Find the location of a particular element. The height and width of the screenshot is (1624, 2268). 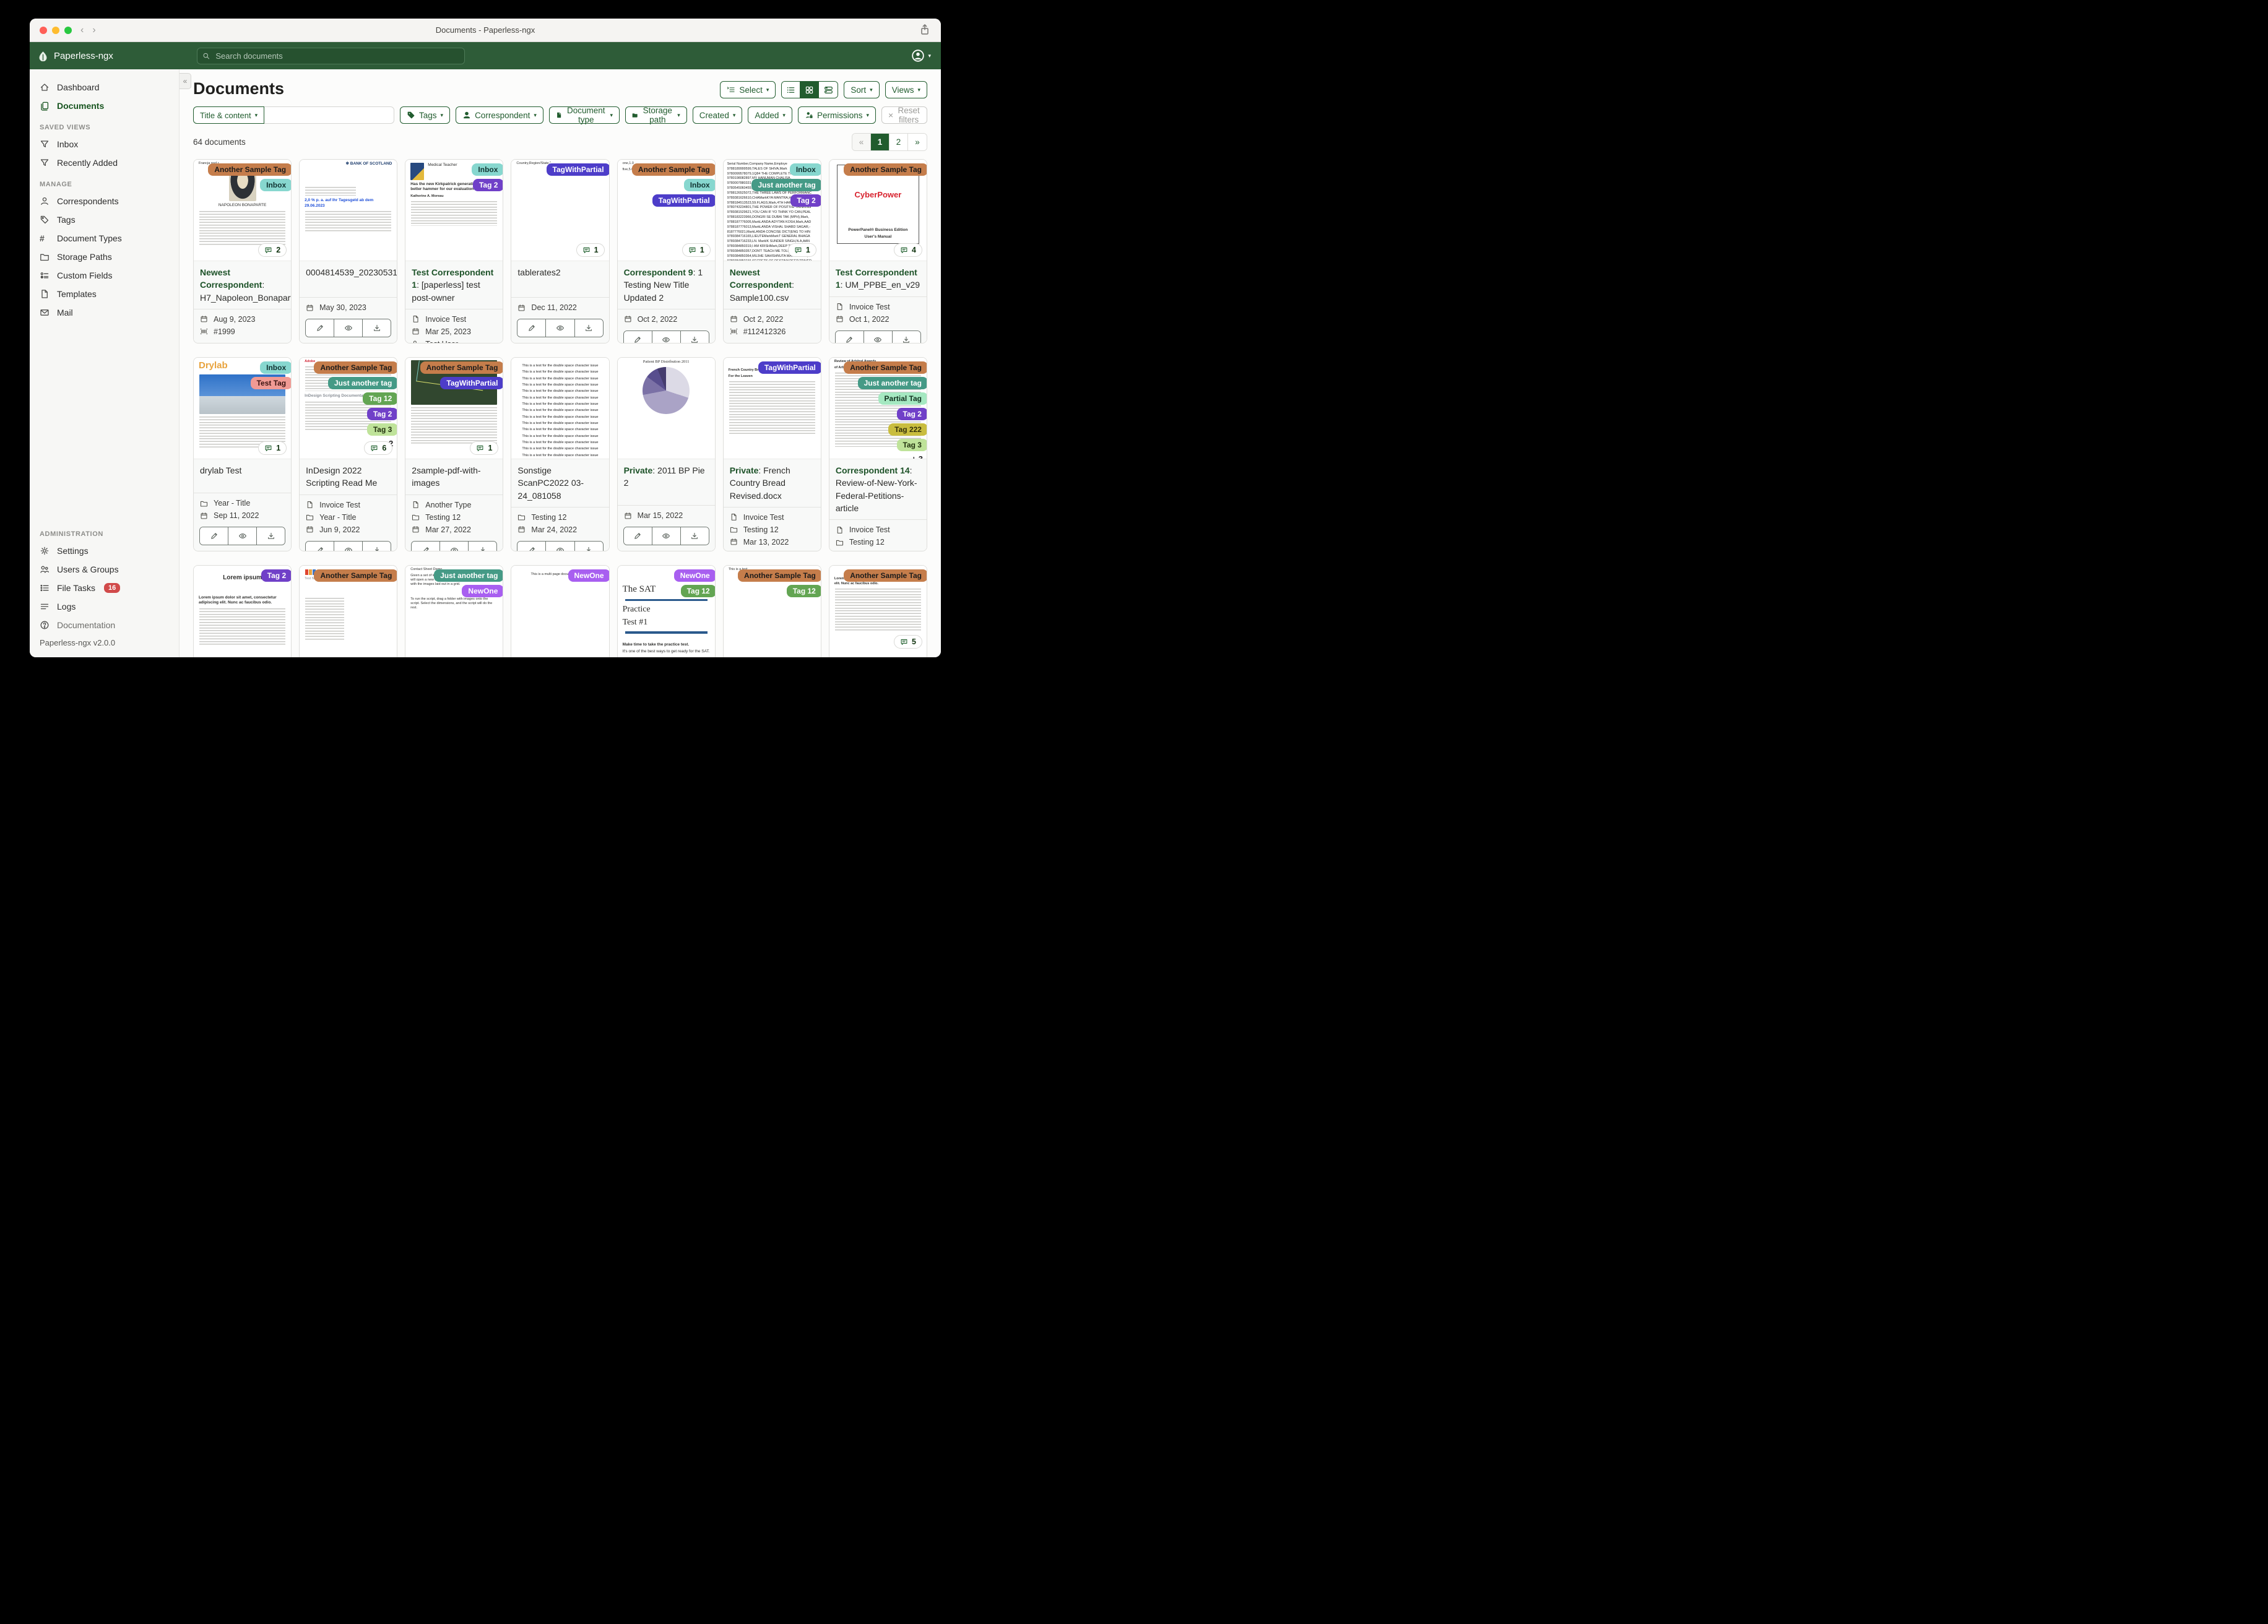

metadata-row: Year - Title is located at coordinates (349, 517).